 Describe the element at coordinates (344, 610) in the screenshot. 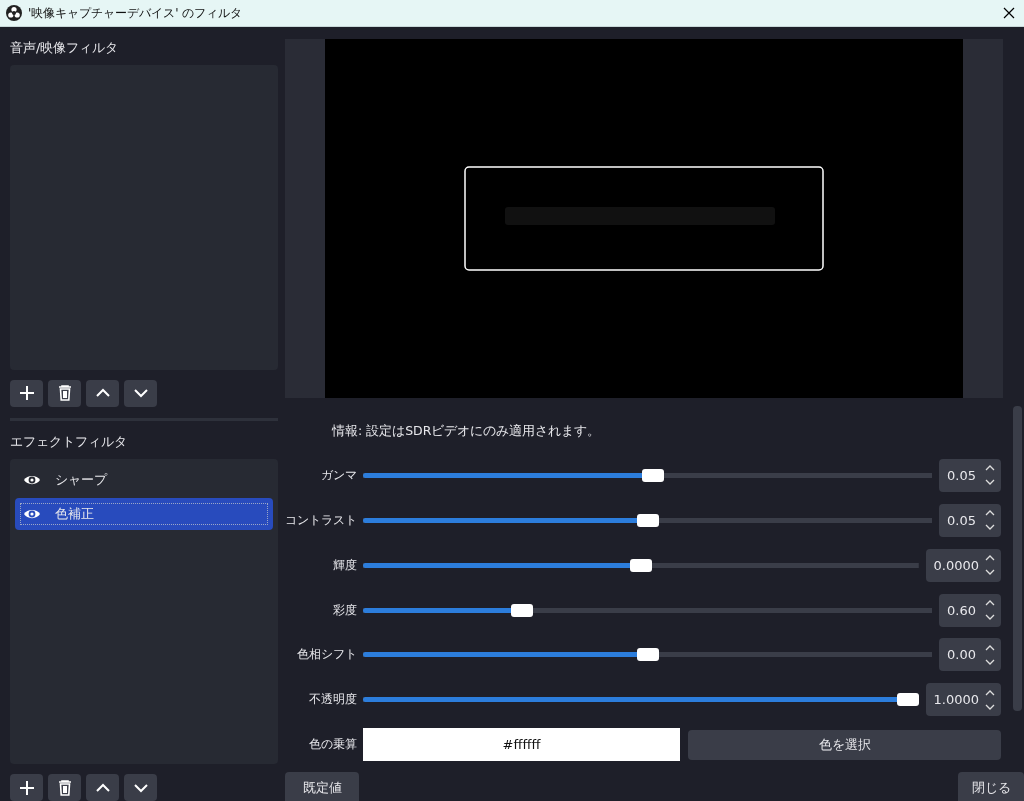

I see `slider-label: 彩度` at that location.